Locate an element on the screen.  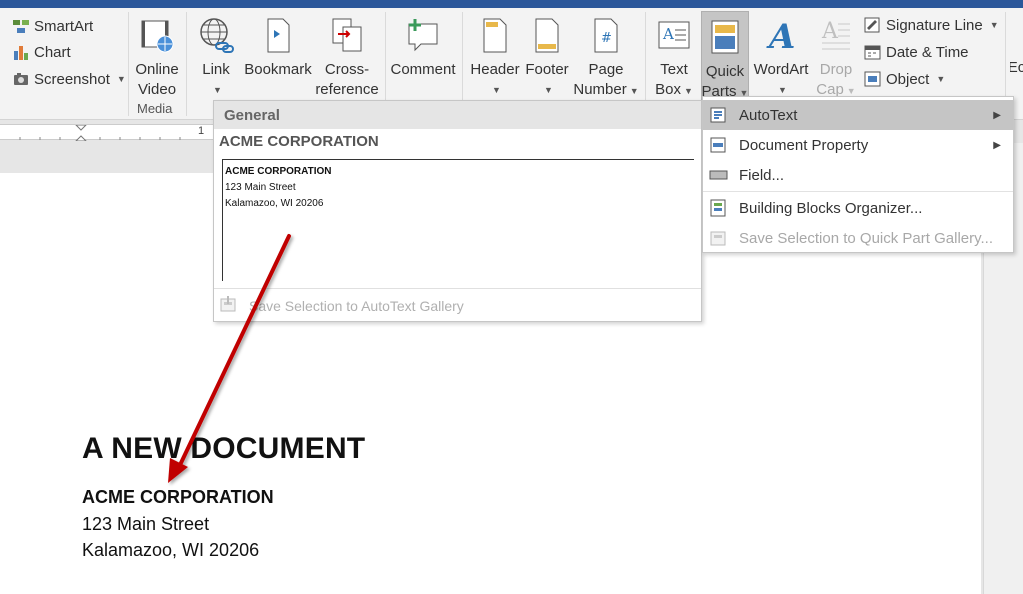
footer-icon is located at coordinates (547, 35).